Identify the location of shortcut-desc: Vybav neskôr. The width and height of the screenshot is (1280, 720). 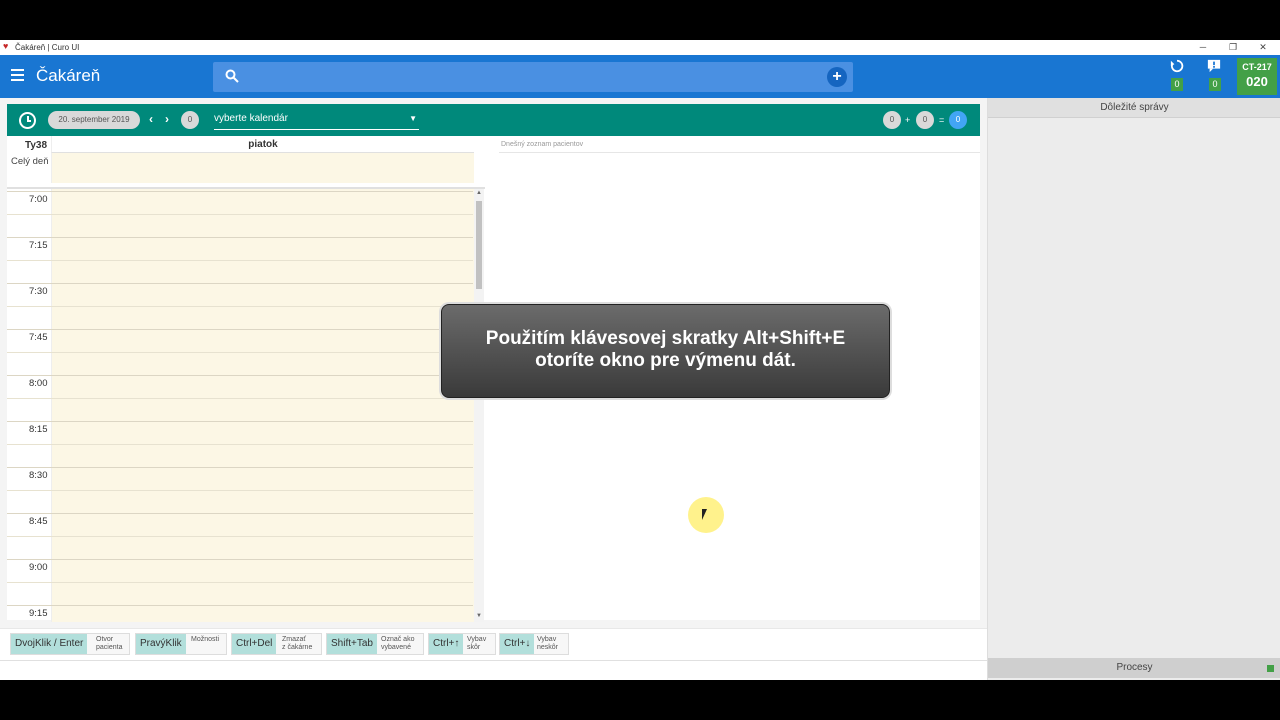
(548, 643).